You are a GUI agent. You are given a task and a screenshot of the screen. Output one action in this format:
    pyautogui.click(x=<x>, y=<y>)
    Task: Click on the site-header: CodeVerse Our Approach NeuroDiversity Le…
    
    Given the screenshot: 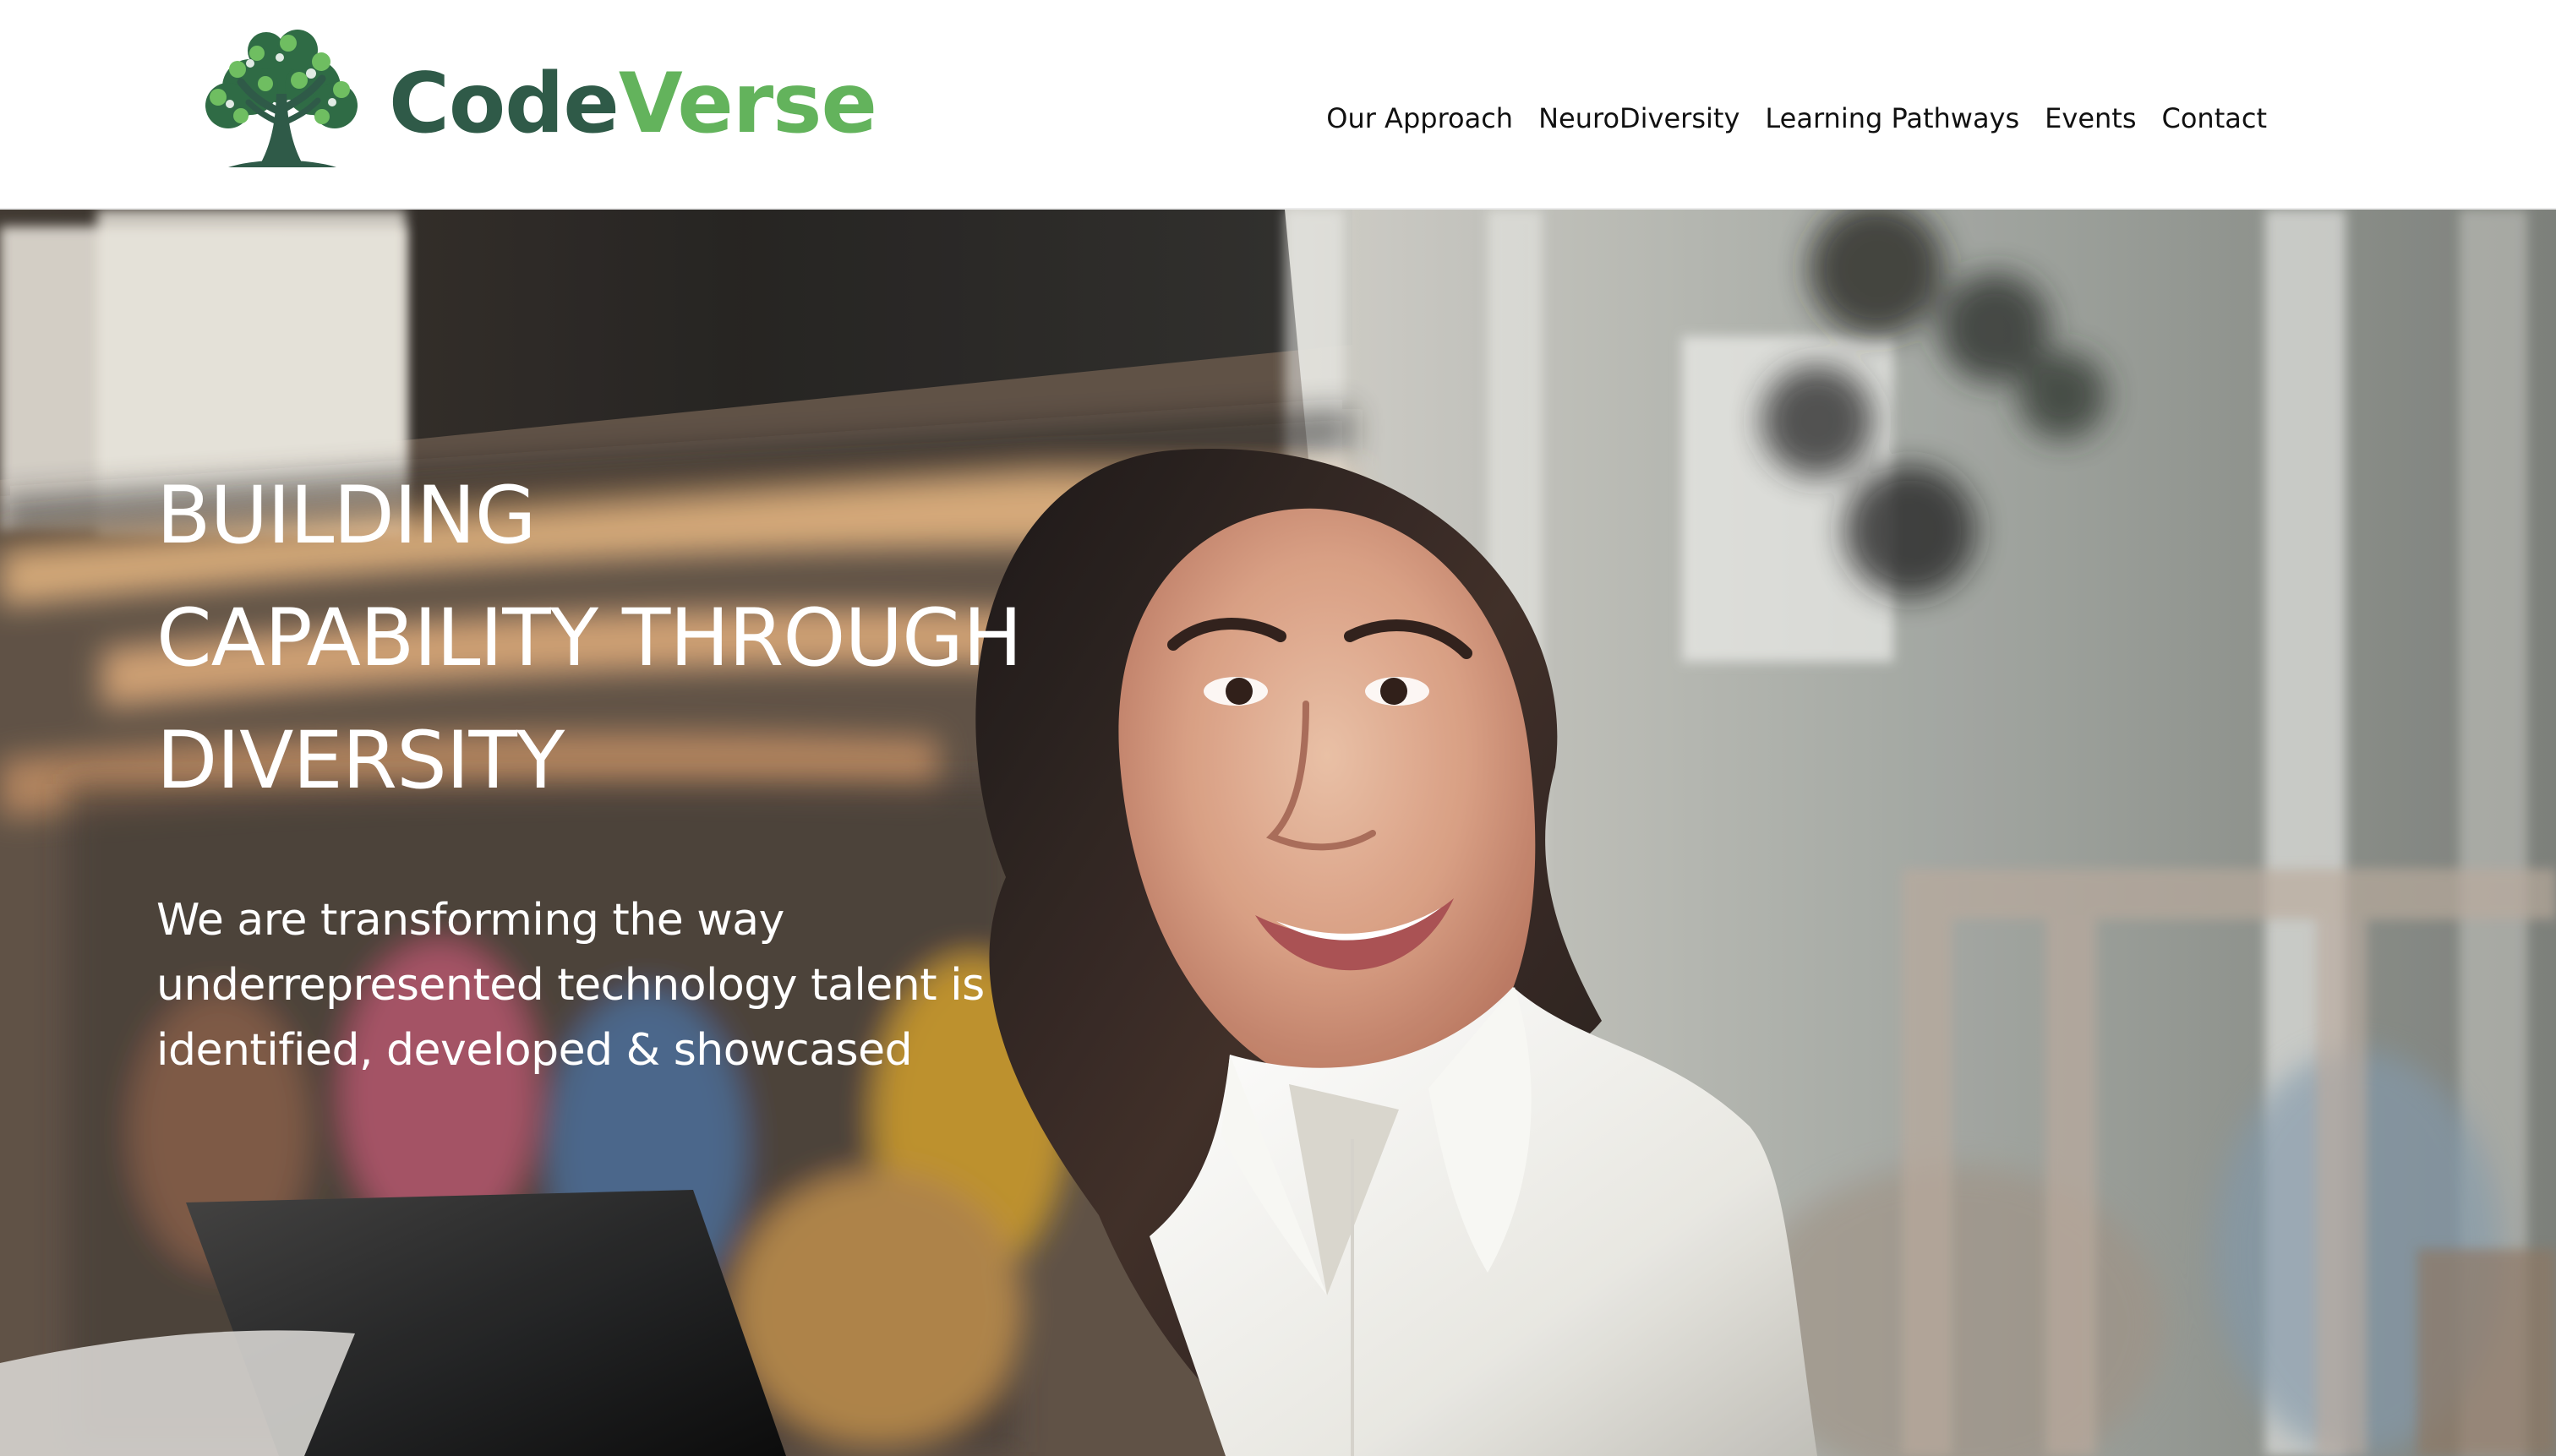 What is the action you would take?
    pyautogui.click(x=1278, y=104)
    